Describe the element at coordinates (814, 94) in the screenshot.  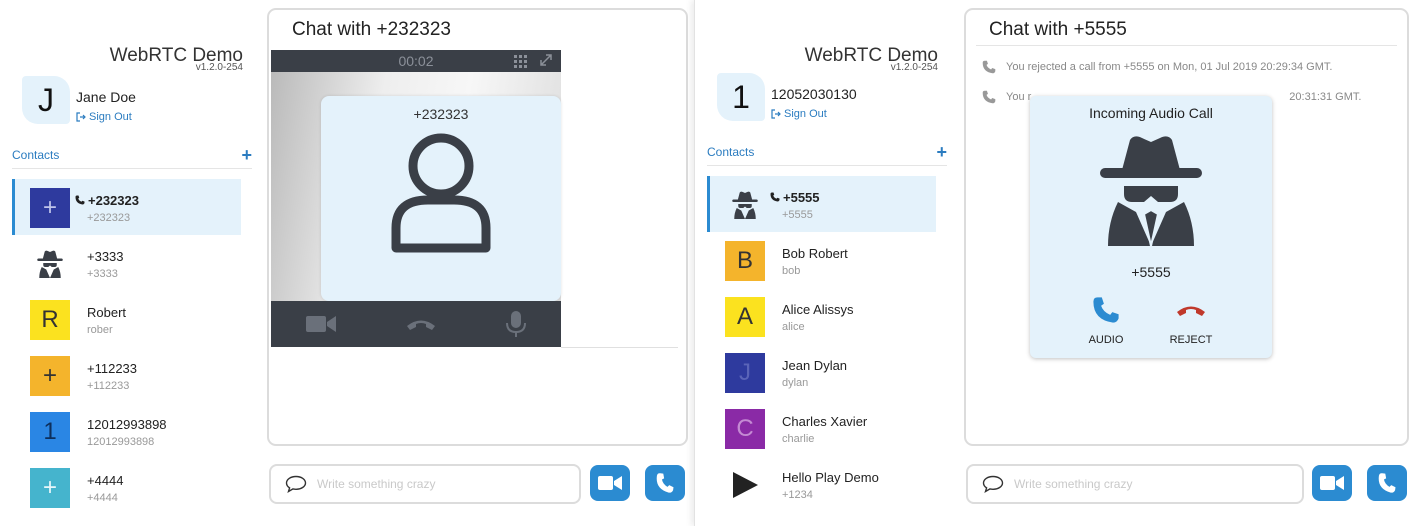
I see `user-name: 12052030130` at that location.